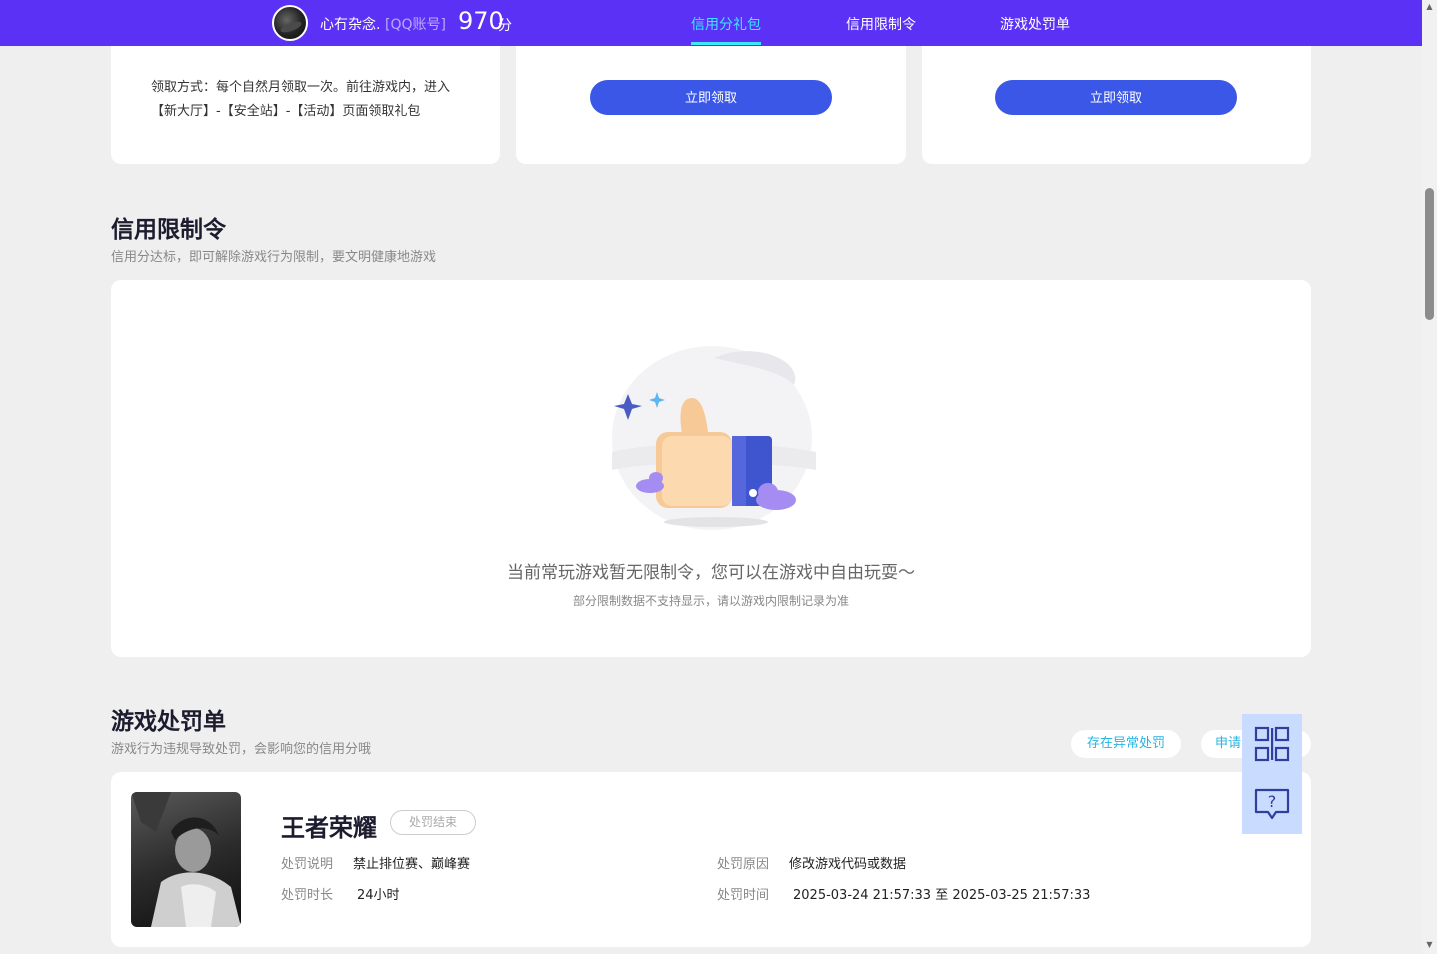  I want to click on penalty-subtitle: 游戏行为违规导致处罚，会影响您的信用分哦, so click(241, 749).